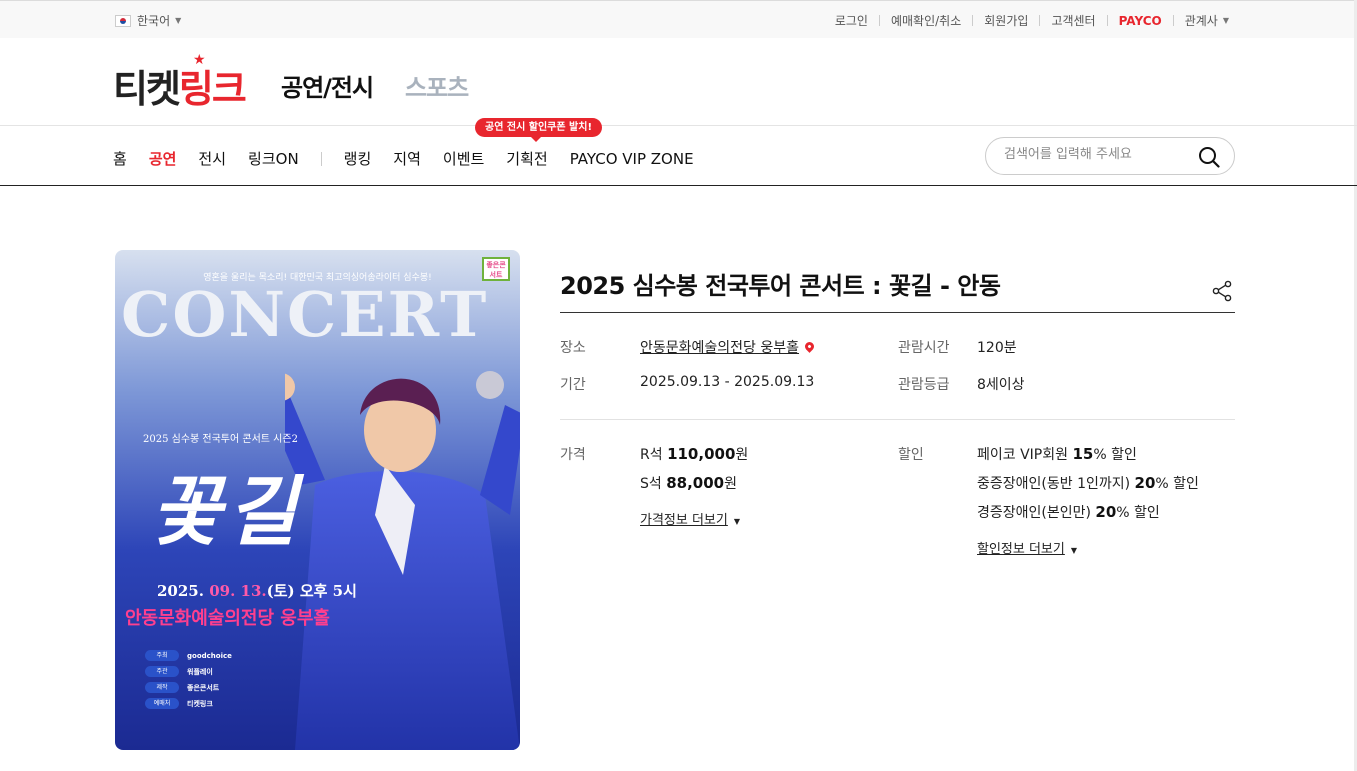 The width and height of the screenshot is (1357, 771). I want to click on price-amount: 110,000, so click(701, 454).